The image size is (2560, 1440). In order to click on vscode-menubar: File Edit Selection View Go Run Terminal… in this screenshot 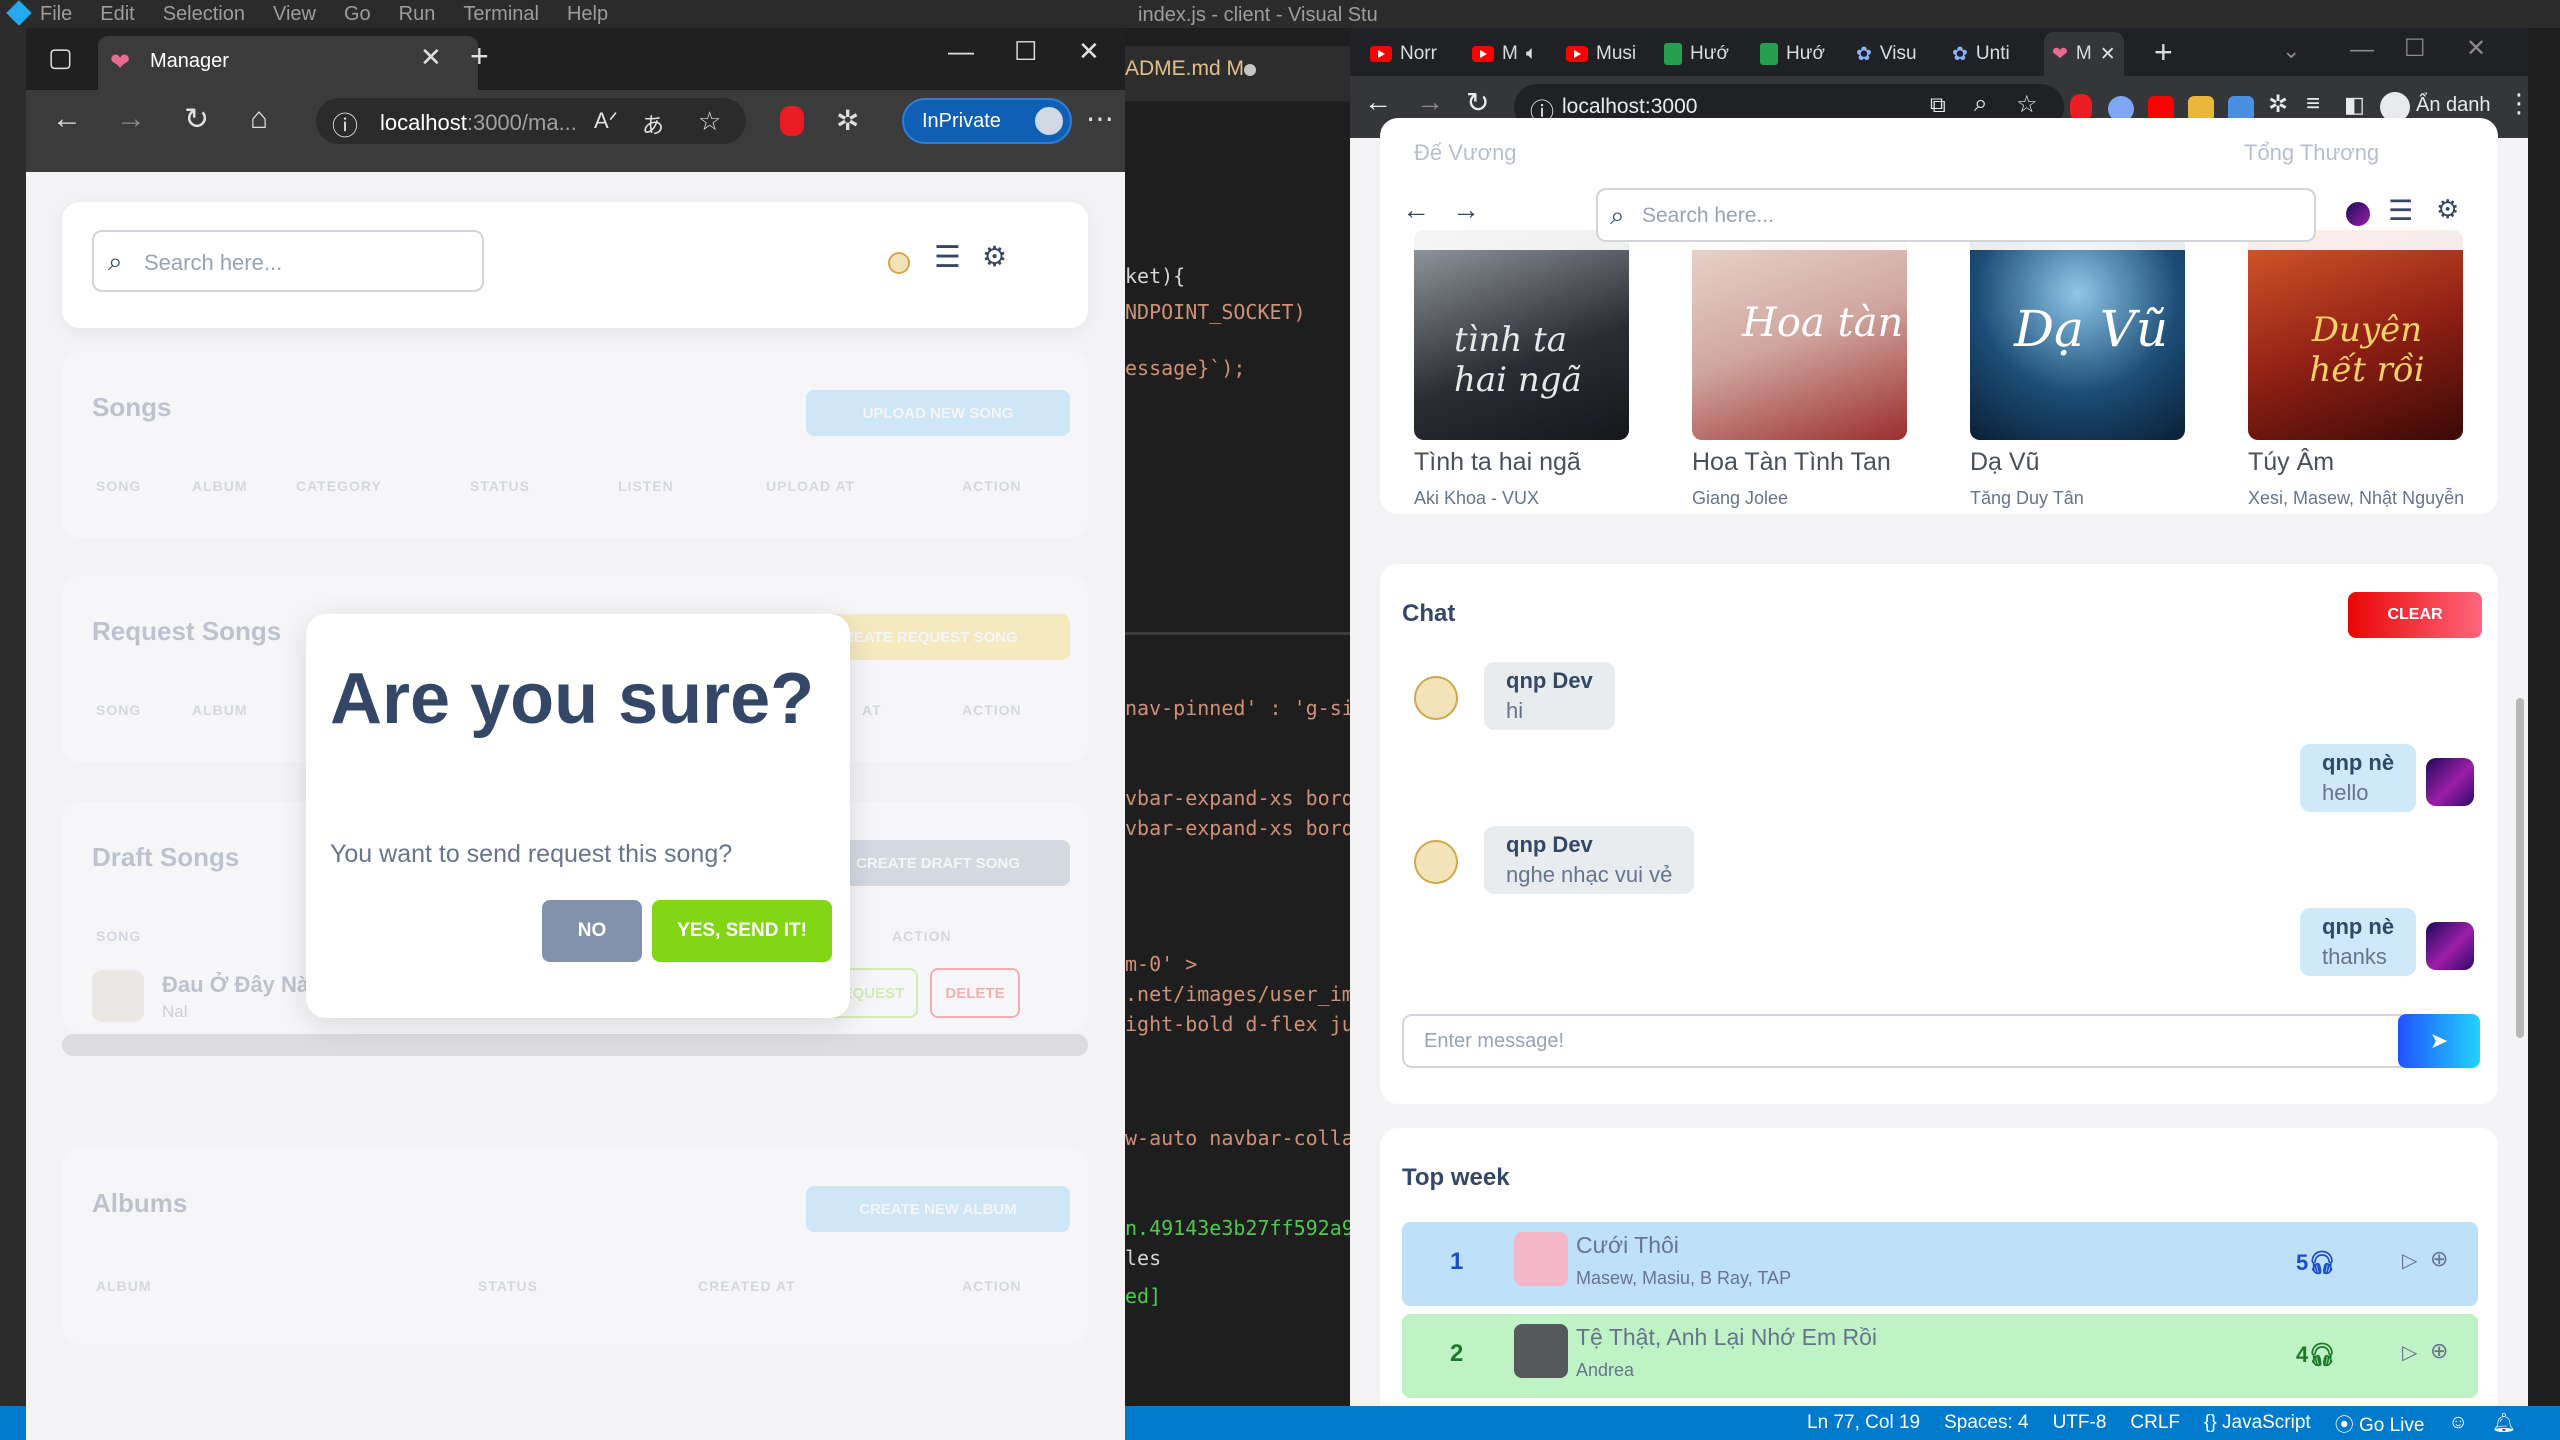, I will do `click(324, 14)`.